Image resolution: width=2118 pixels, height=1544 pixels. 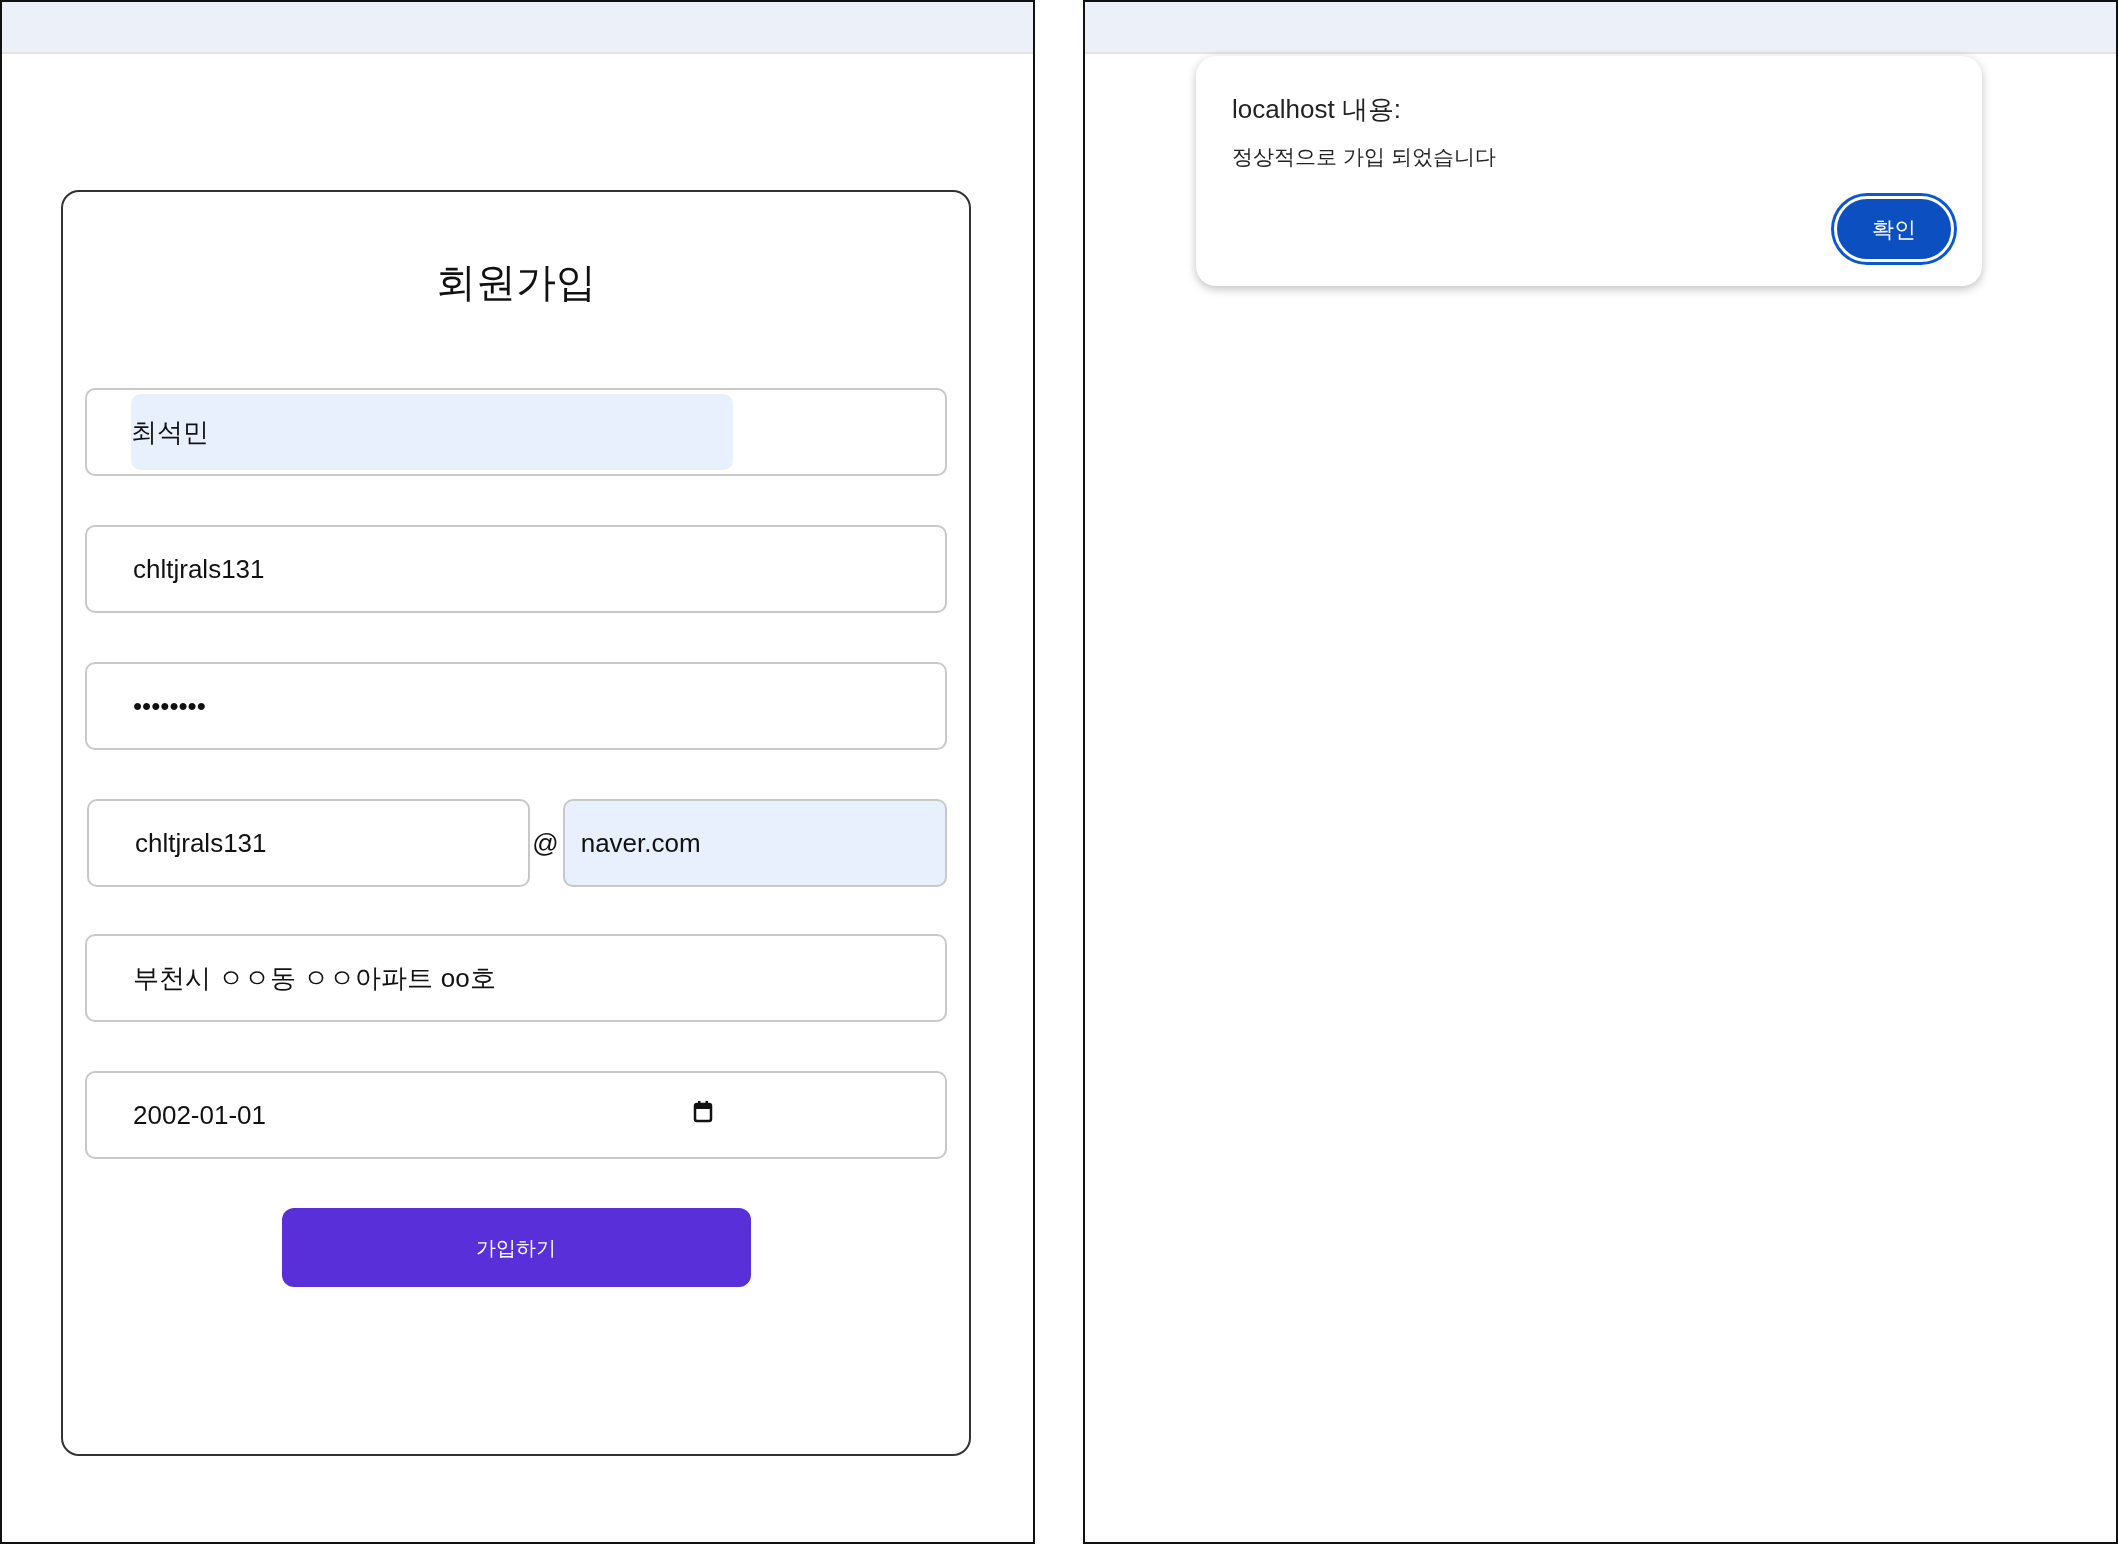 What do you see at coordinates (516, 1247) in the screenshot?
I see `signup-button: 가입하기` at bounding box center [516, 1247].